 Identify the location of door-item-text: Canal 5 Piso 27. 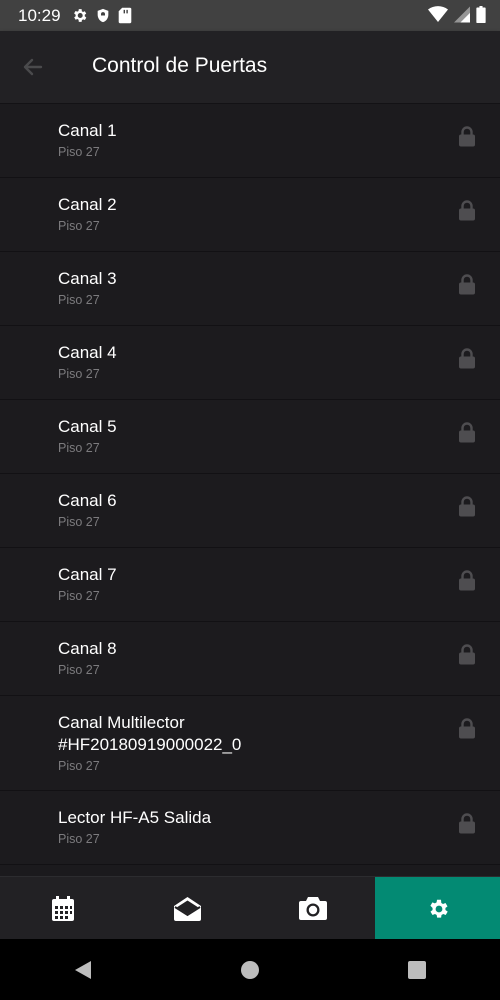
(87, 435).